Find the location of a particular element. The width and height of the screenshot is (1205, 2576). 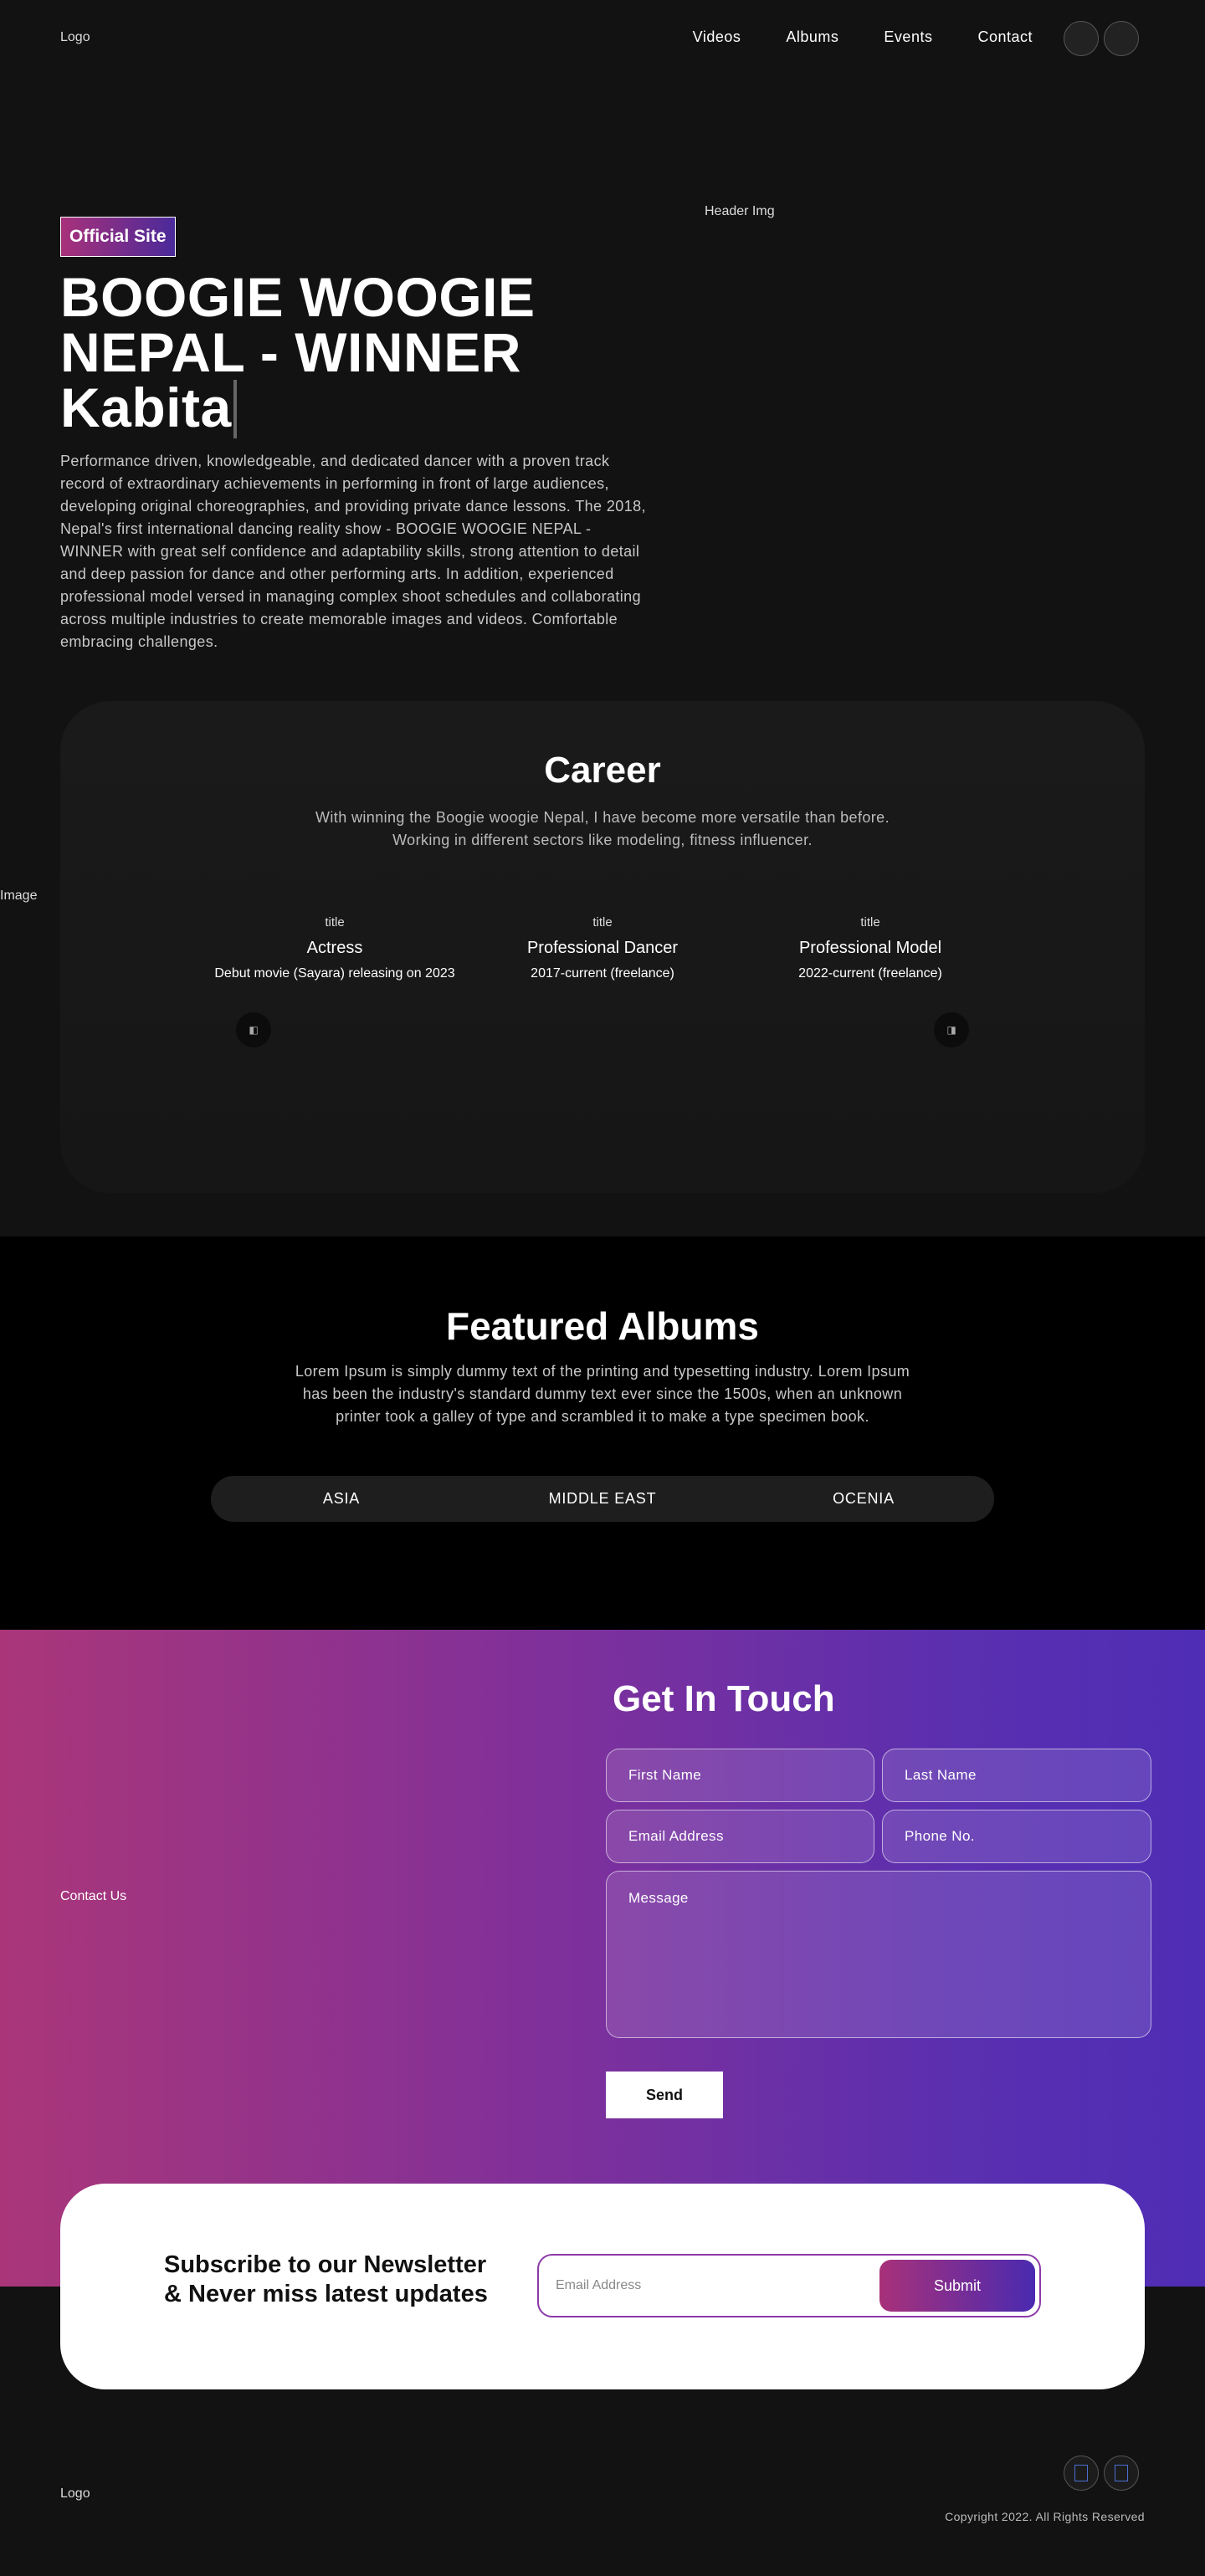

career-item-detail: Debut movie (Sayara) releasing on 2023 is located at coordinates (334, 974).